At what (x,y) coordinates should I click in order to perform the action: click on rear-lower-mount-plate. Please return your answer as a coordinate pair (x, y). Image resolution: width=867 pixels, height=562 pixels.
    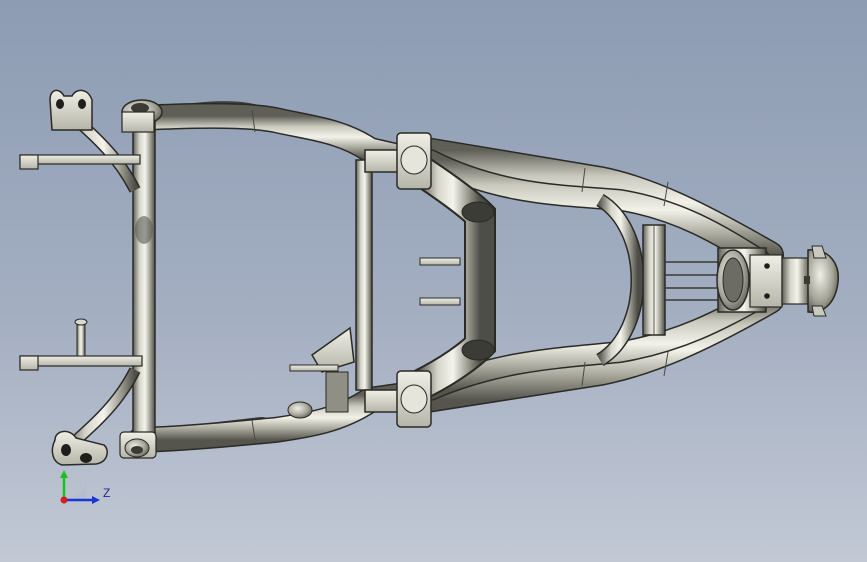
    Looking at the image, I should click on (81, 363).